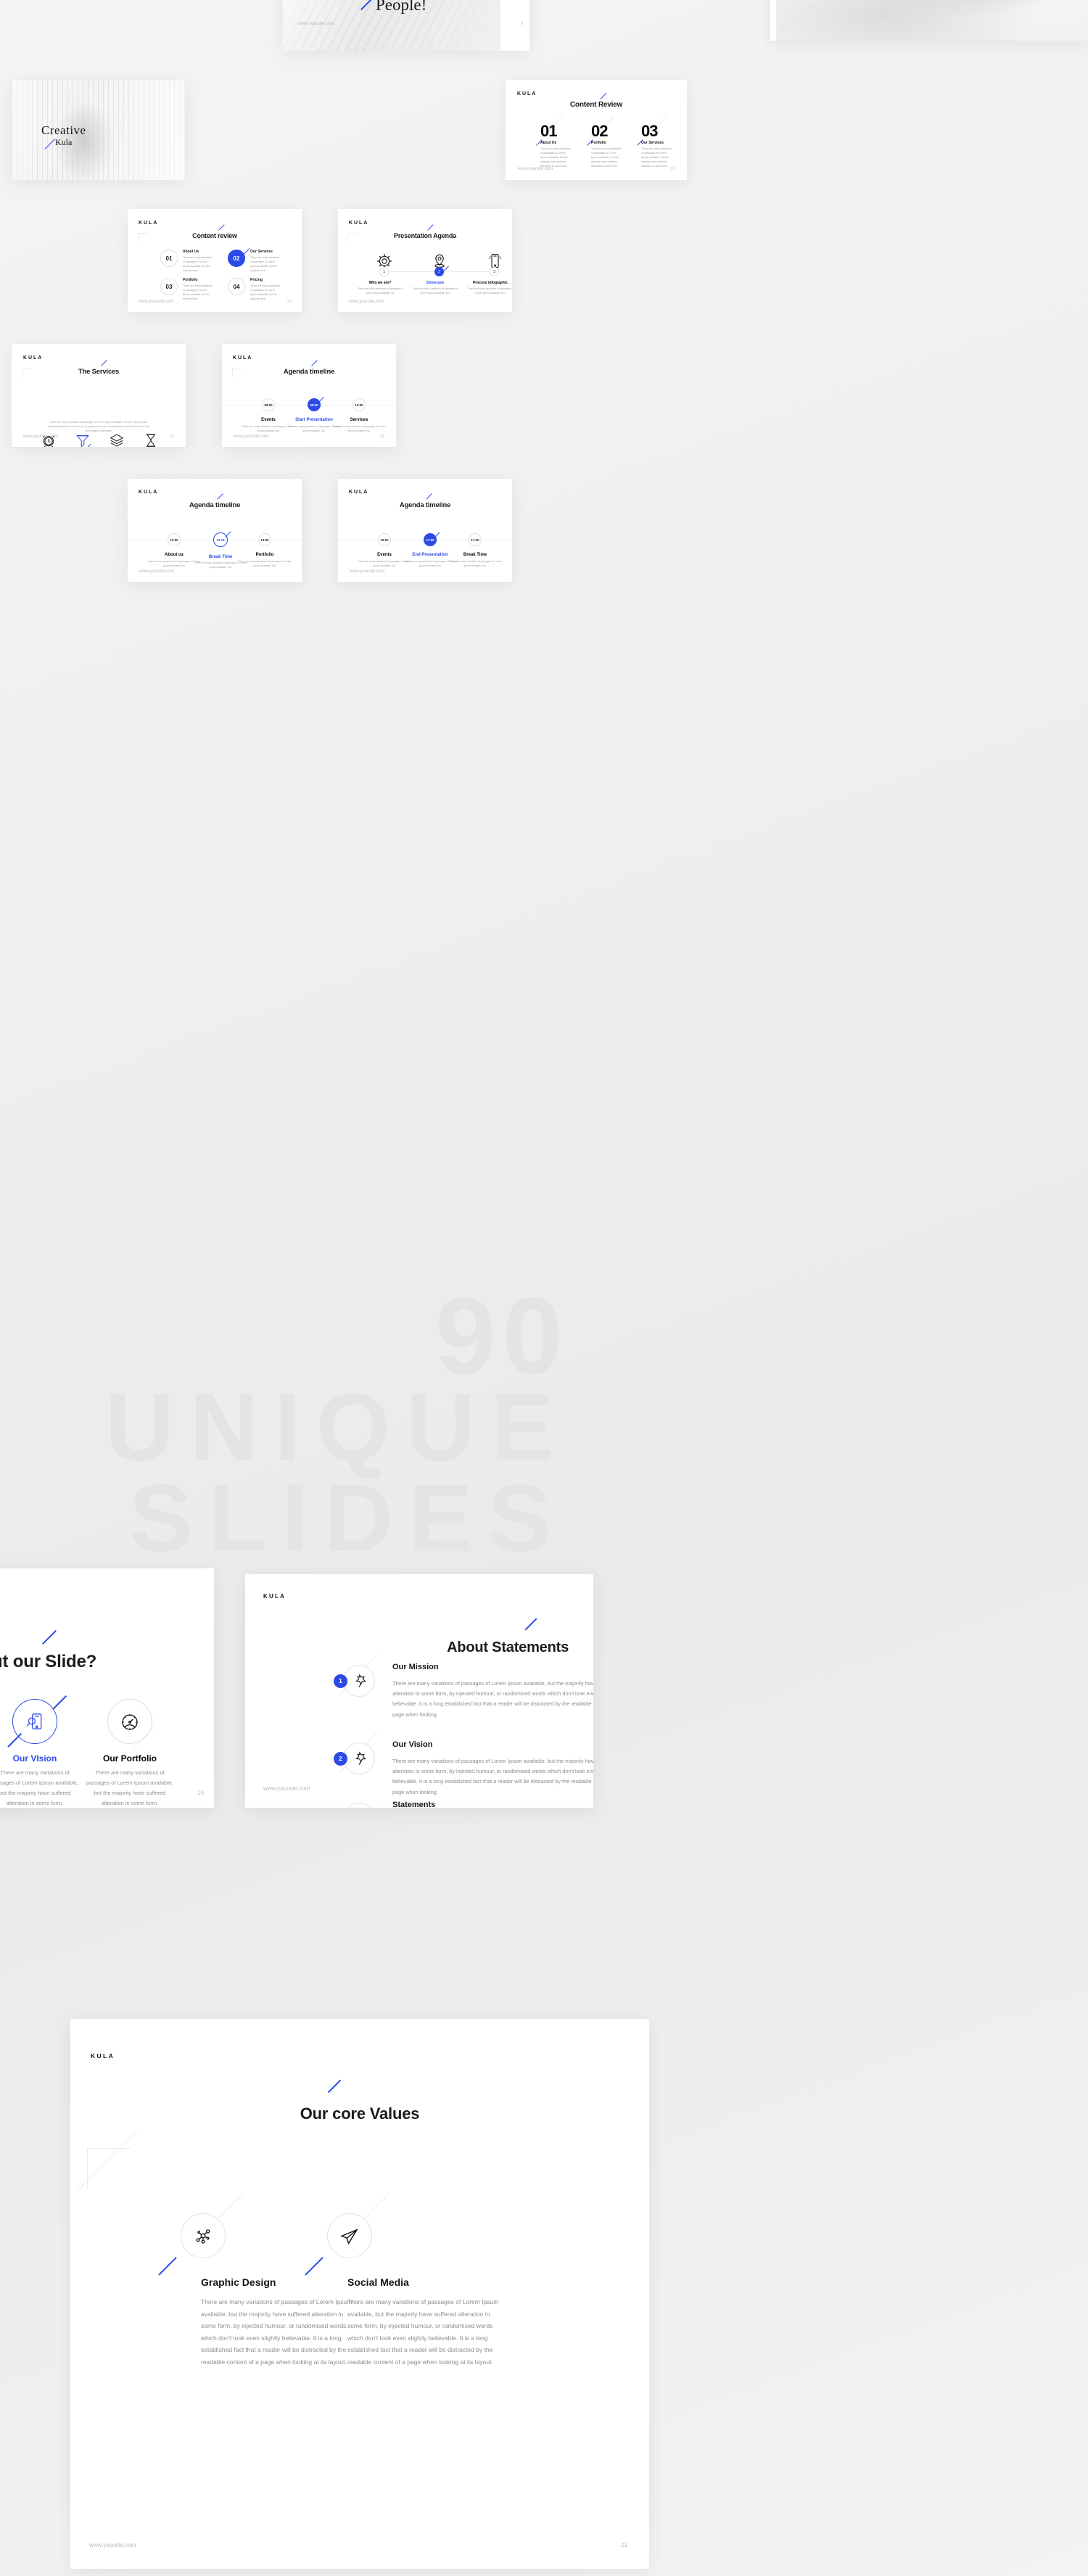 The image size is (1088, 2576). Describe the element at coordinates (99, 372) in the screenshot. I see `page-title: The Services` at that location.